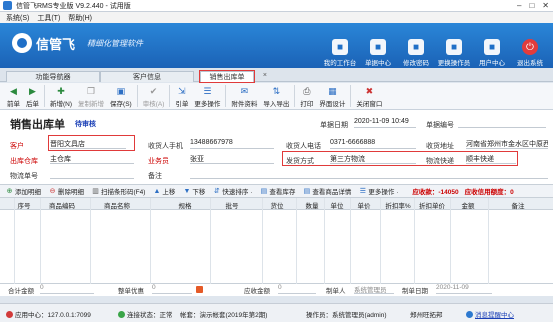 The width and height of the screenshot is (553, 322). I want to click on status-message: 消息提醒中心, so click(490, 314).